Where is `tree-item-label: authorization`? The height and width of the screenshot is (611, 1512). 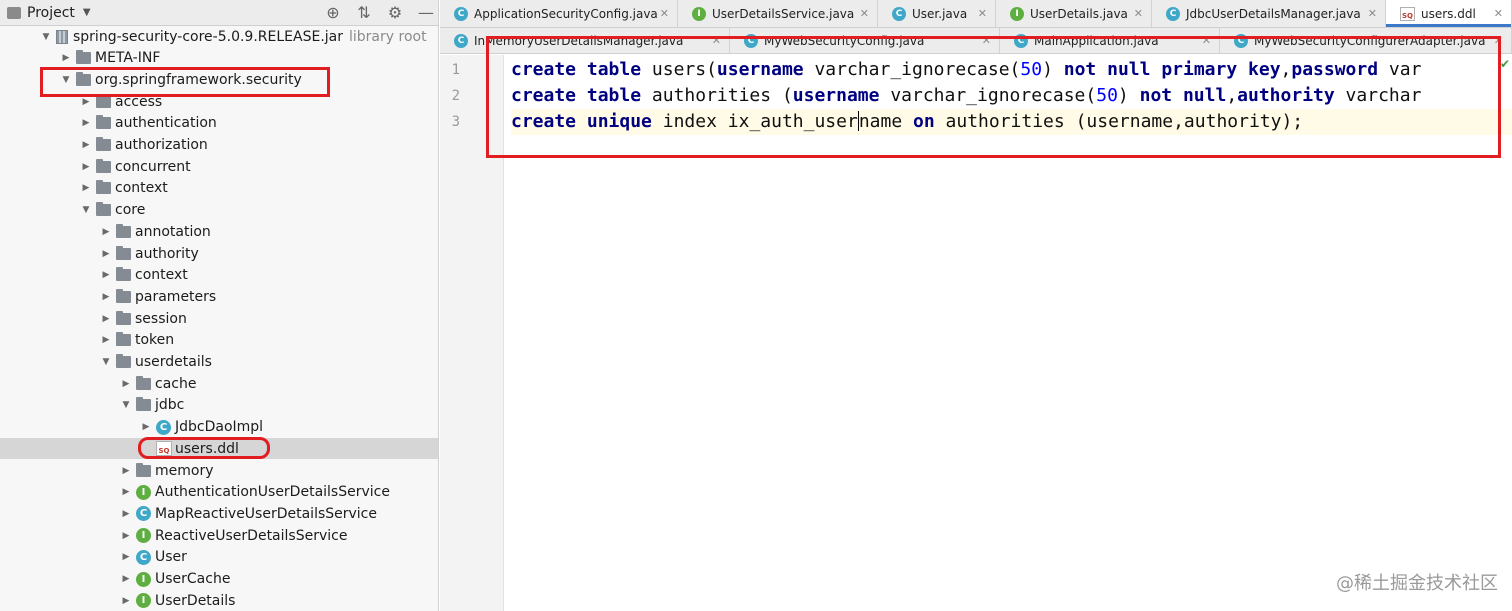
tree-item-label: authorization is located at coordinates (161, 145).